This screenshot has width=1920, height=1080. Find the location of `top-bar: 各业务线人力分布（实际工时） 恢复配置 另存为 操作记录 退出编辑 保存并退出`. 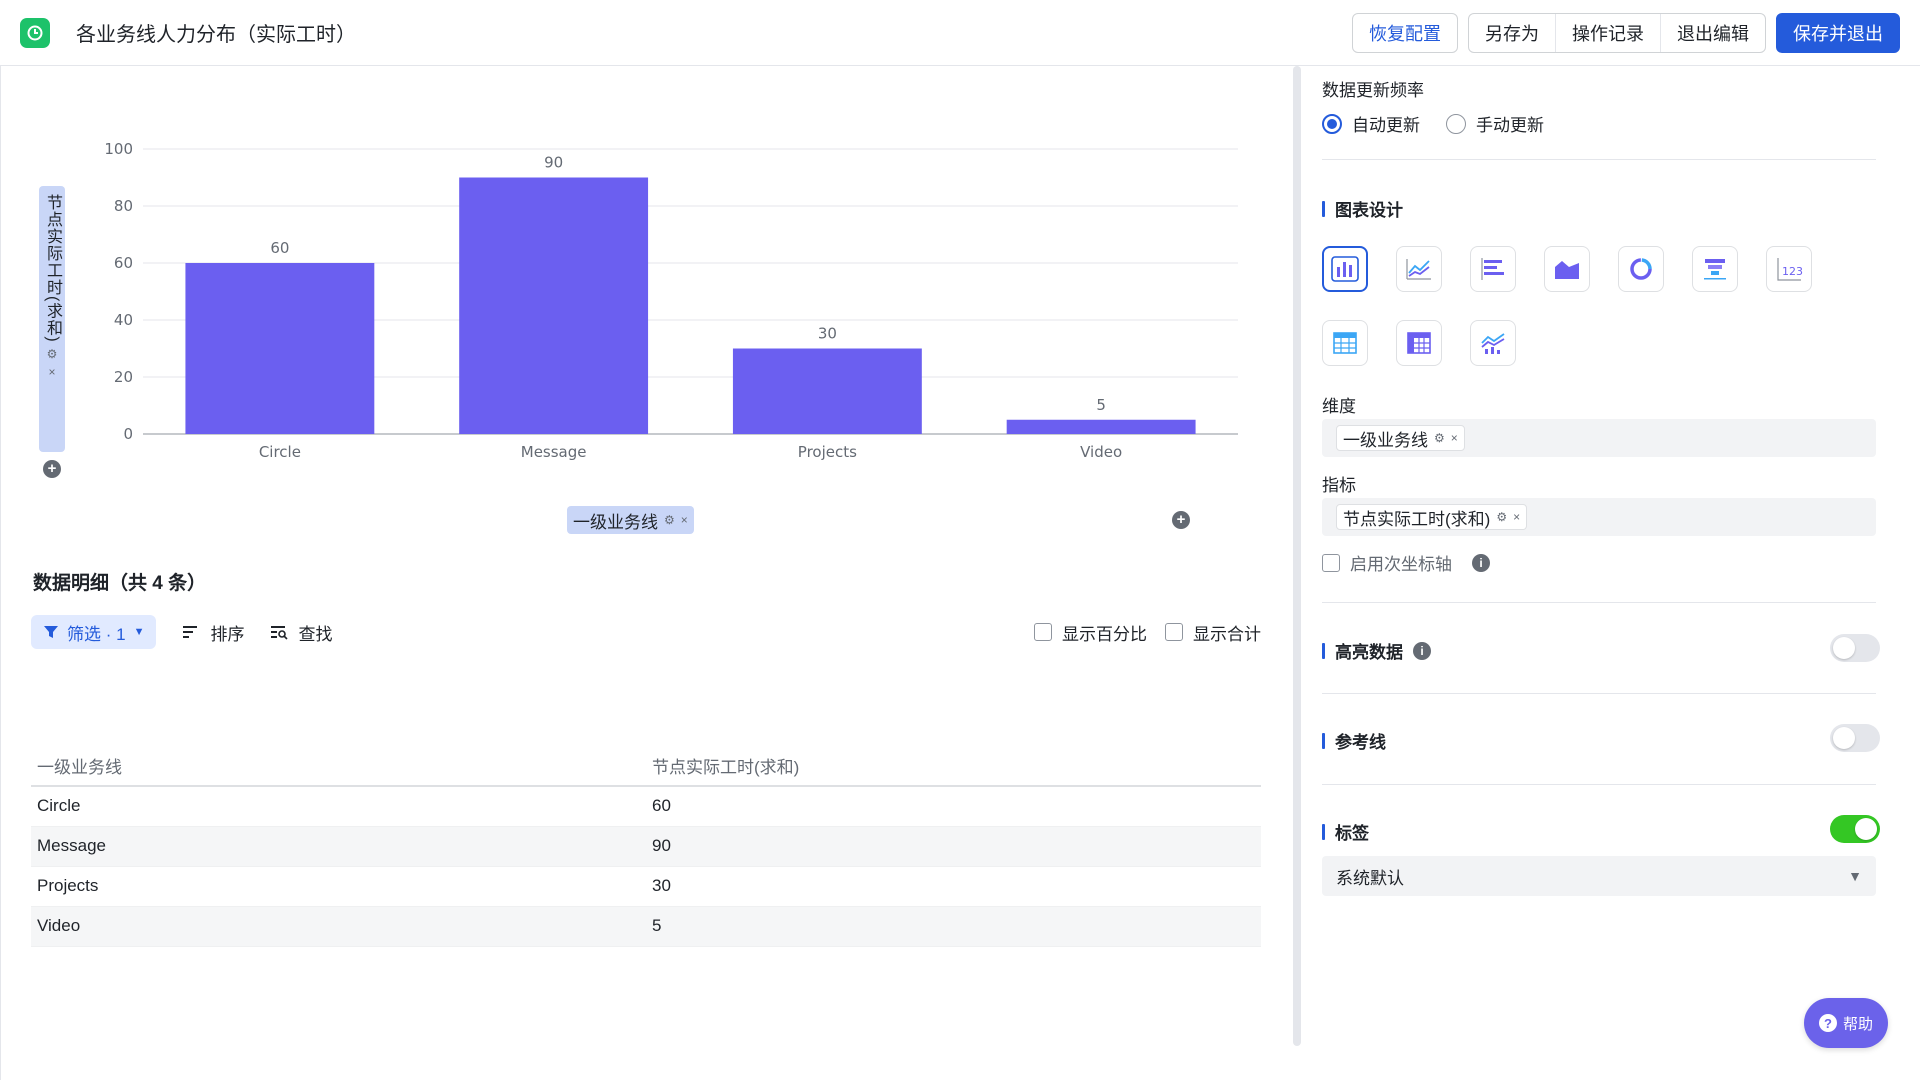

top-bar: 各业务线人力分布（实际工时） 恢复配置 另存为 操作记录 退出编辑 保存并退出 is located at coordinates (960, 33).